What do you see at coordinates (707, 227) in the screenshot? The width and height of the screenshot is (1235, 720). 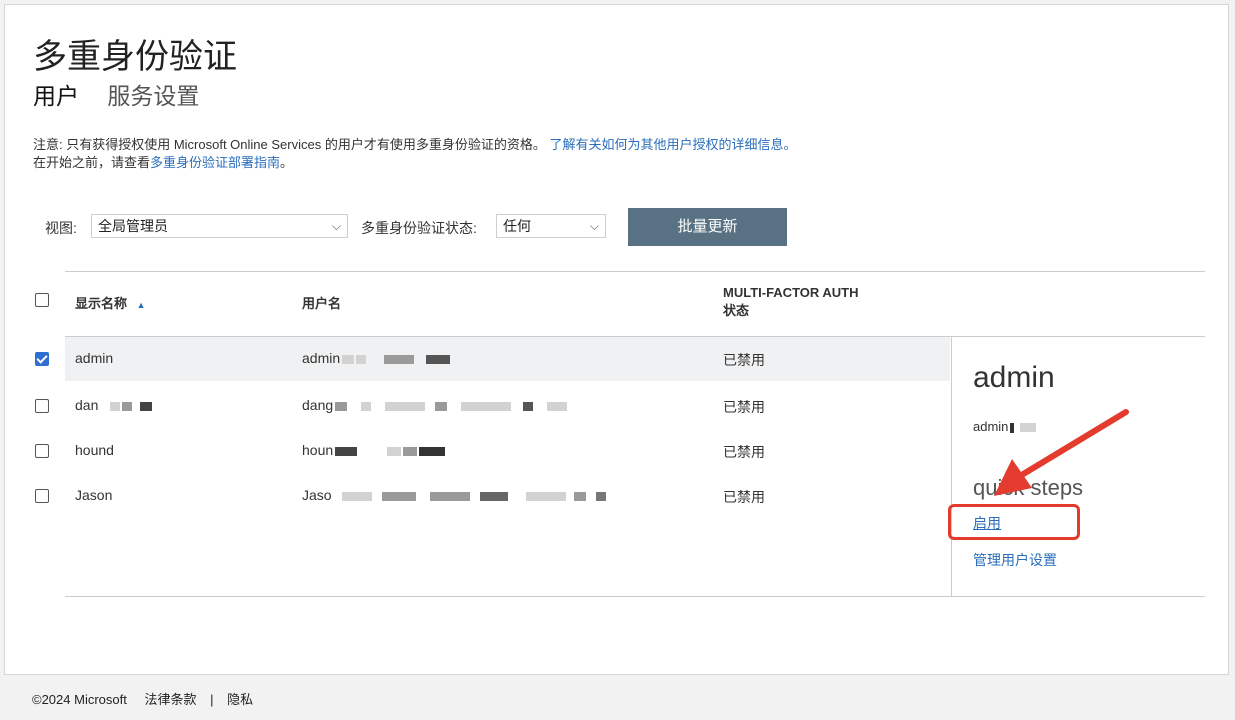 I see `bulk-update-button: 批量更新` at bounding box center [707, 227].